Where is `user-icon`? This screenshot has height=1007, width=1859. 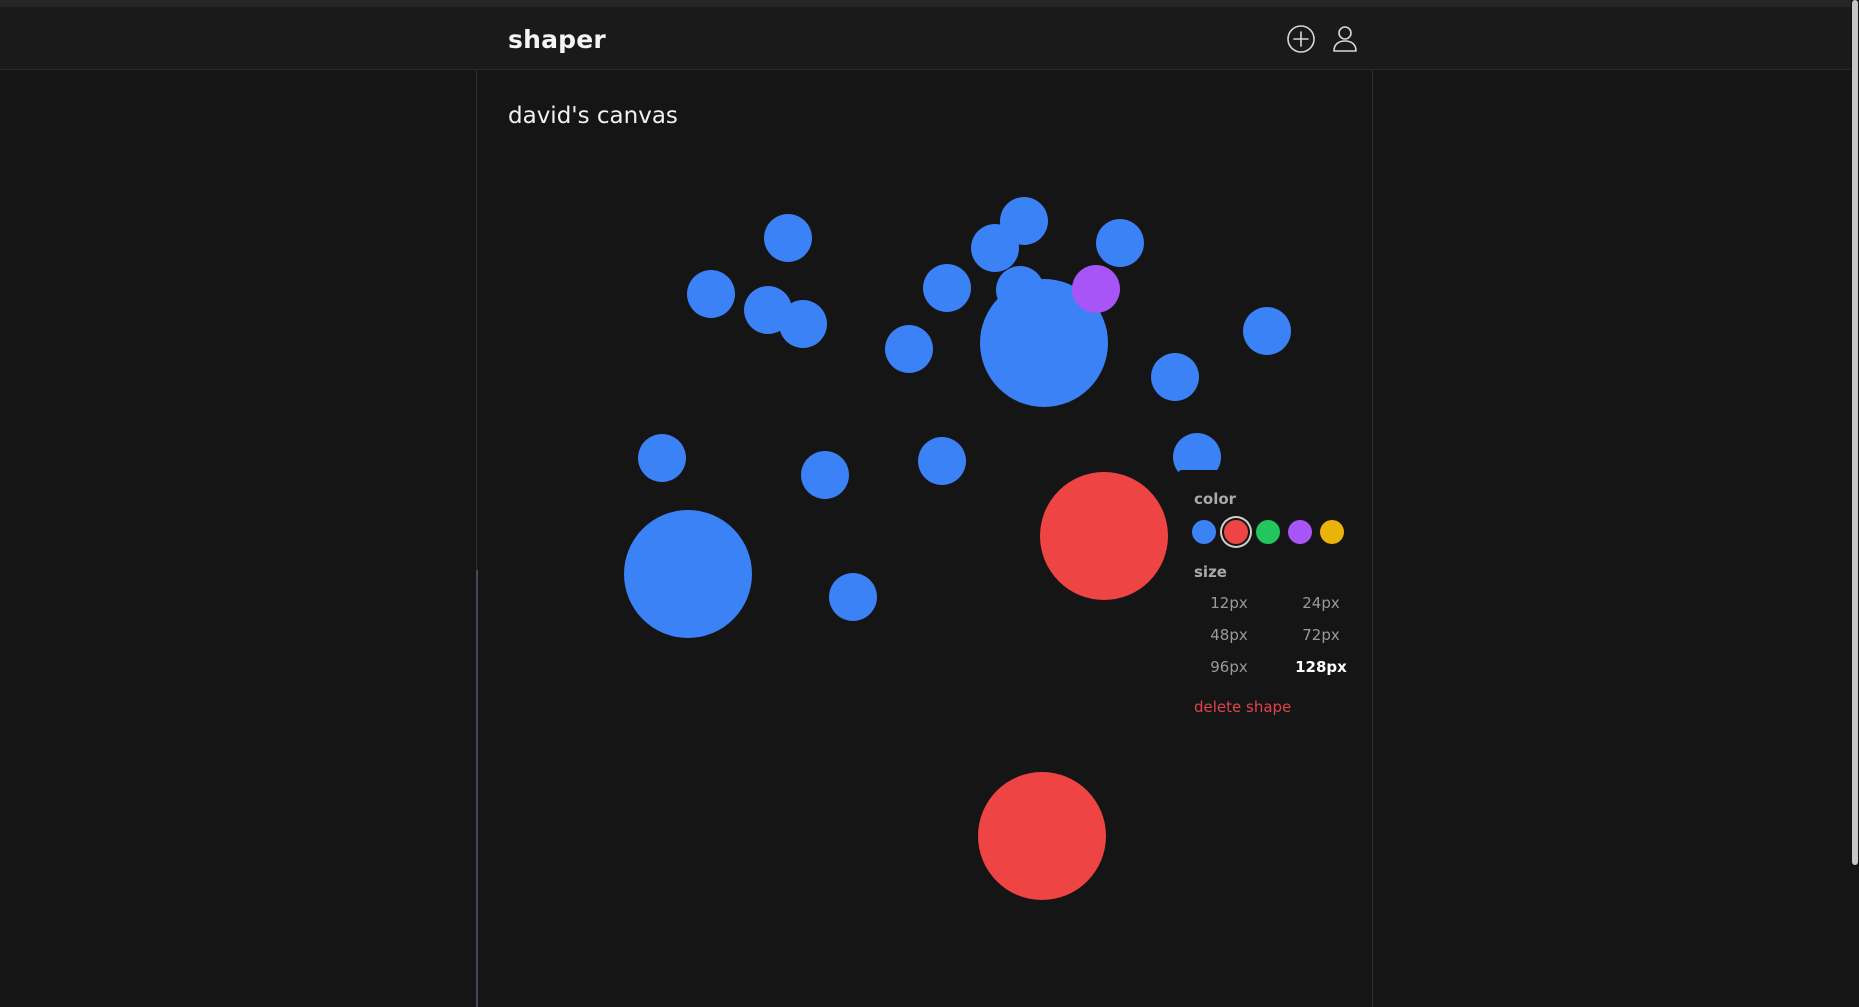
user-icon is located at coordinates (1345, 39).